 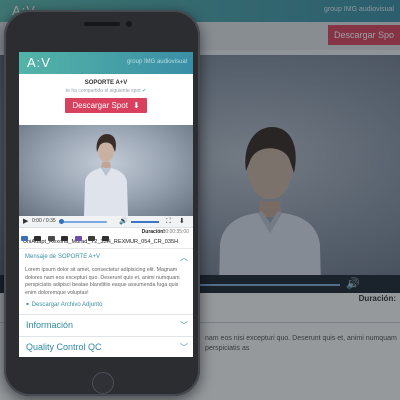 I want to click on section-title: Información, so click(x=50, y=325).